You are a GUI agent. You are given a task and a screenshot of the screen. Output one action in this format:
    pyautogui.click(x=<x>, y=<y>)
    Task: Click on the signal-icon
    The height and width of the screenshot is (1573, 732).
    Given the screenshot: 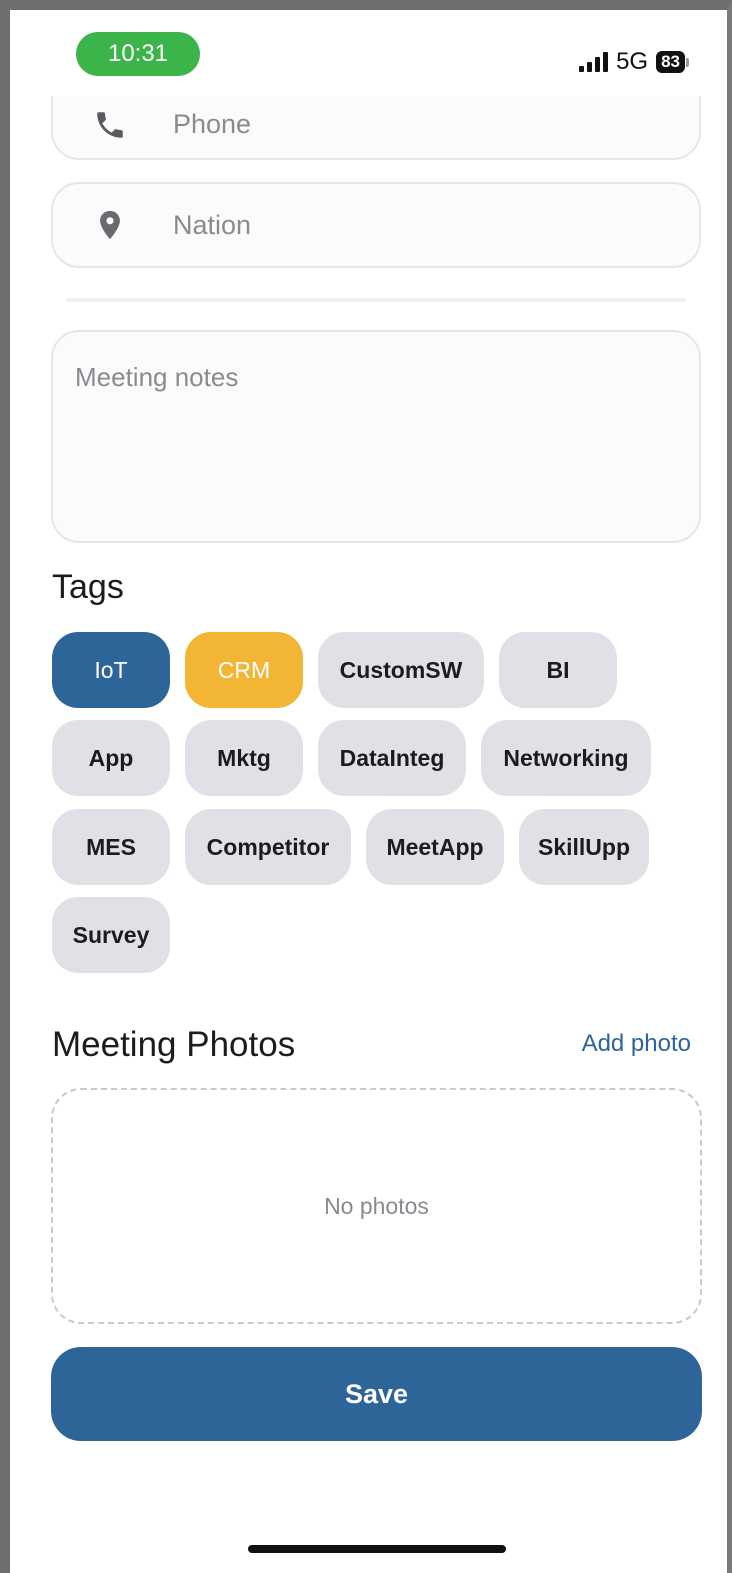 What is the action you would take?
    pyautogui.click(x=594, y=62)
    